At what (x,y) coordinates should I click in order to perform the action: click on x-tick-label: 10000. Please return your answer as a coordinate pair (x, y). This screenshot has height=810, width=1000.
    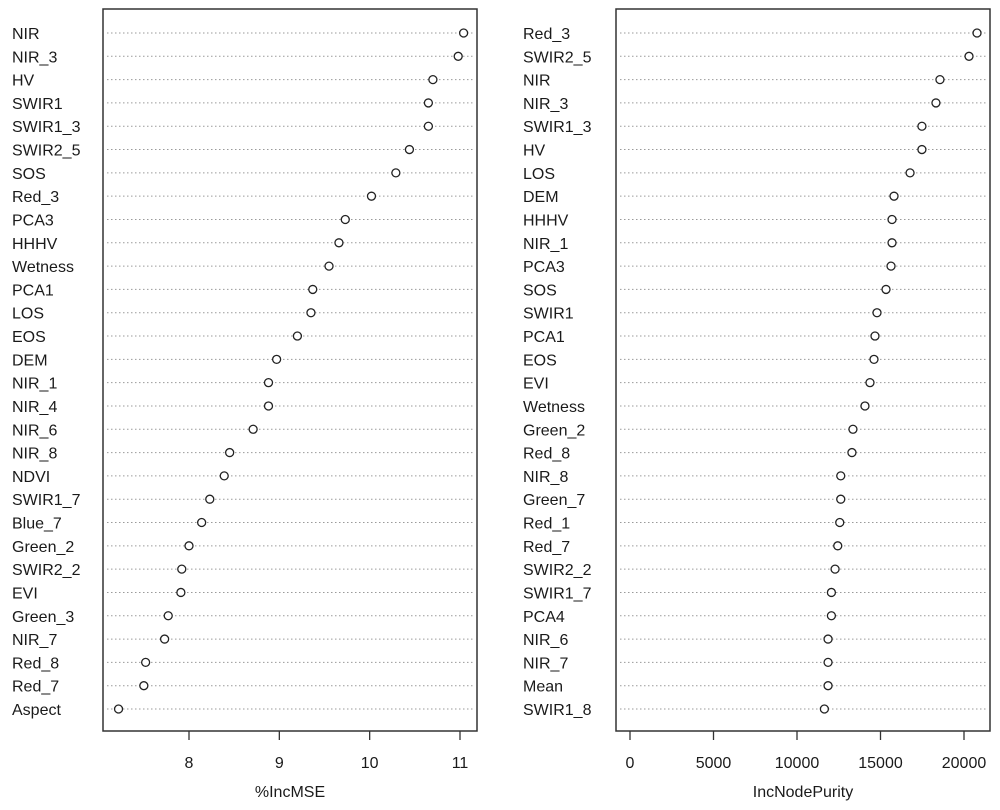
    Looking at the image, I should click on (797, 763).